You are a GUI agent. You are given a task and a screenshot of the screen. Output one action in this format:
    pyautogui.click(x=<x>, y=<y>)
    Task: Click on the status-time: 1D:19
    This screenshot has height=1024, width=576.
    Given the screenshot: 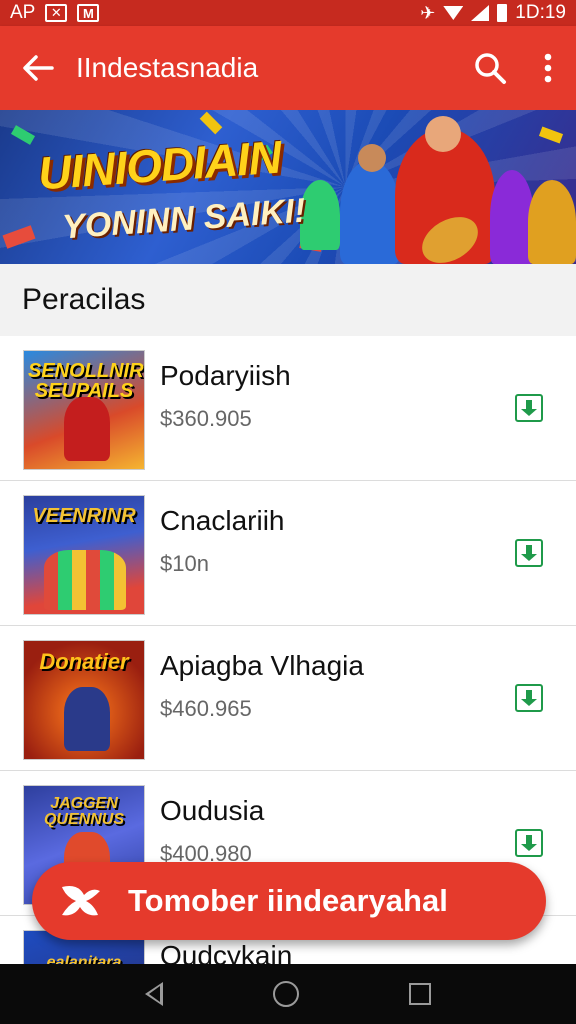 What is the action you would take?
    pyautogui.click(x=540, y=12)
    